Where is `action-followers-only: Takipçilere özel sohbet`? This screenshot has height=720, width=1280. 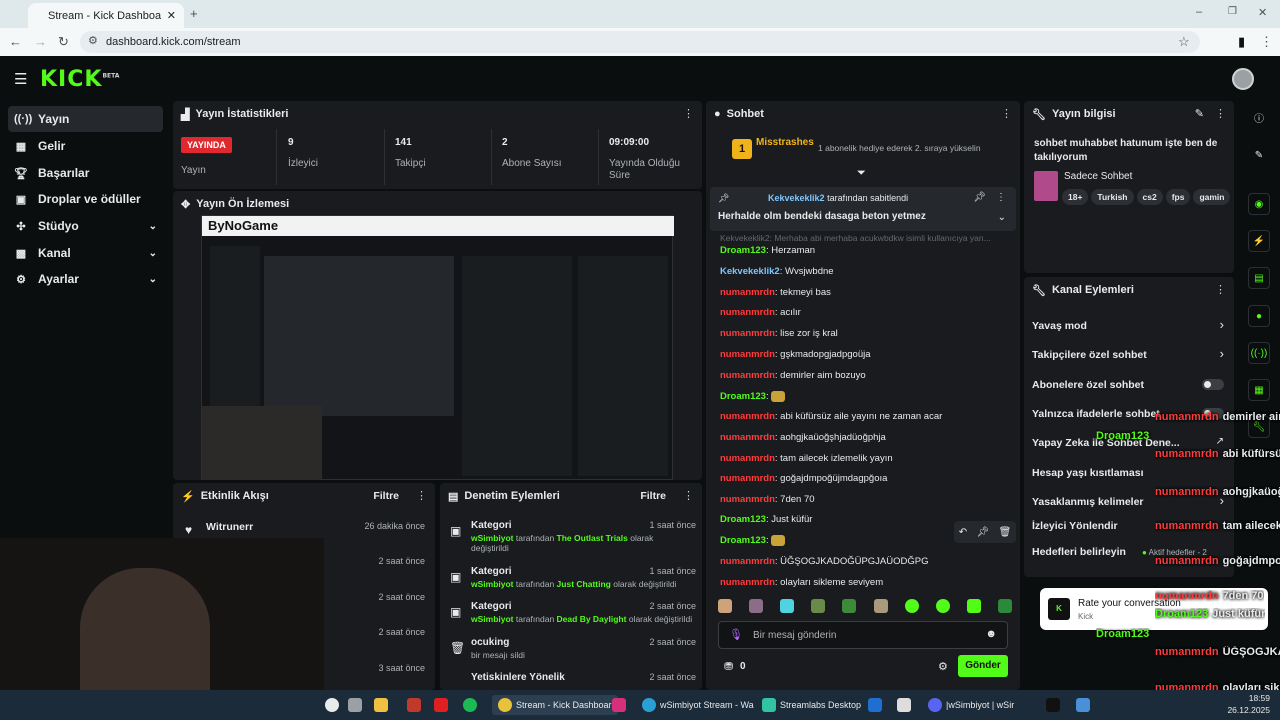 action-followers-only: Takipçilere özel sohbet is located at coordinates (1089, 355).